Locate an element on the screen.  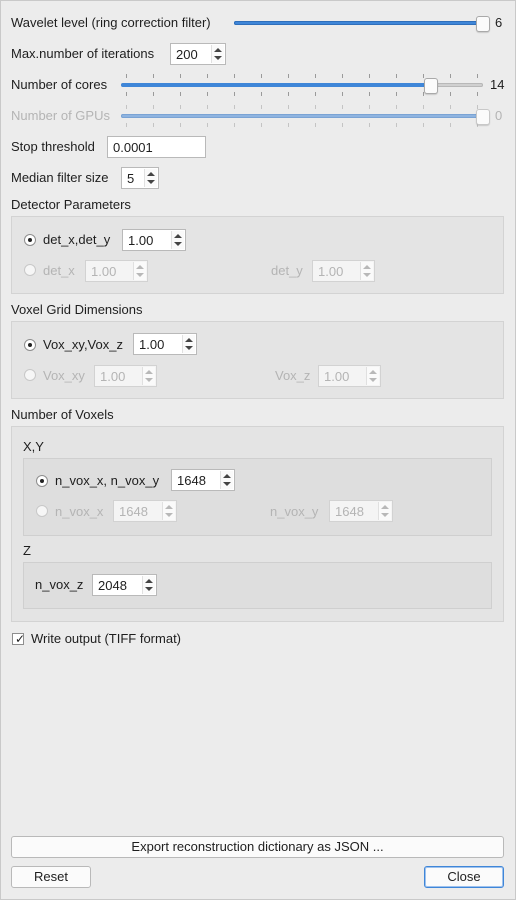
nvox-y-value: 1648 is located at coordinates (349, 511).